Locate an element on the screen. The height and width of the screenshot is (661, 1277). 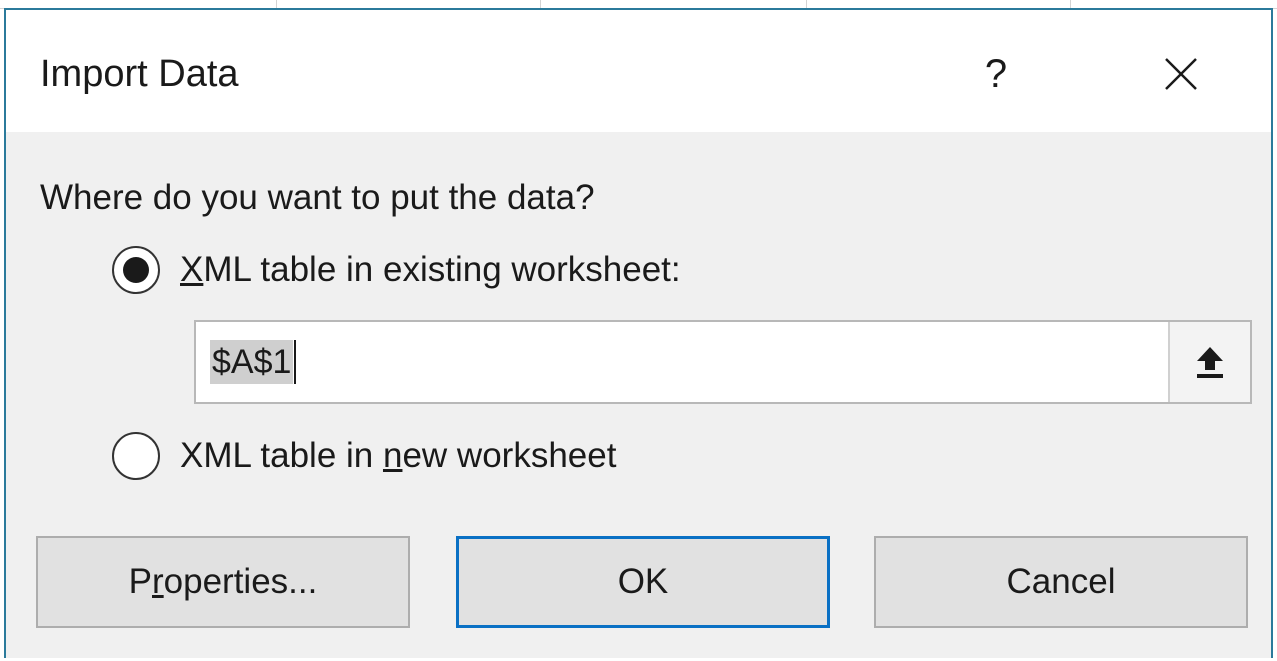
help-button: ? is located at coordinates (996, 74).